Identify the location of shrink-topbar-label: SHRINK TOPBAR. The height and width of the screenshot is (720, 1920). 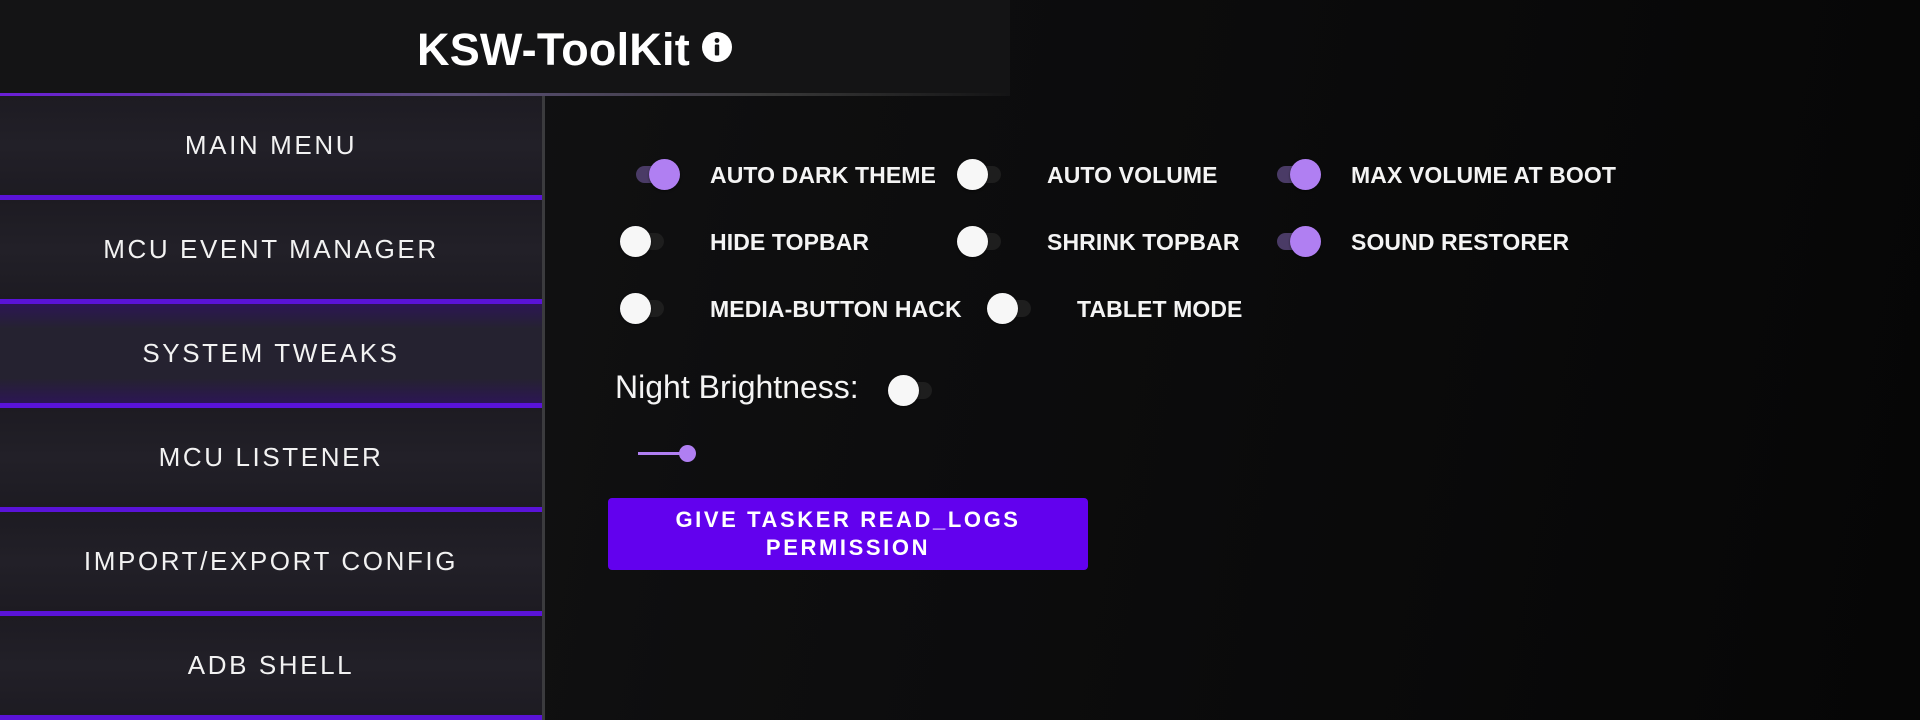
(1143, 242).